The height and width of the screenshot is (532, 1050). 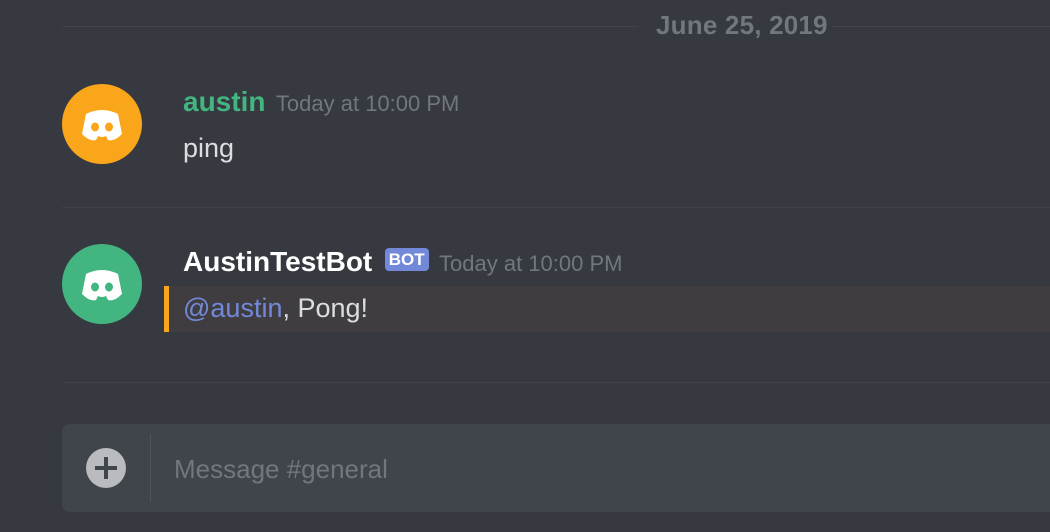 I want to click on date-divider-label: June 25, 2019, so click(x=742, y=25).